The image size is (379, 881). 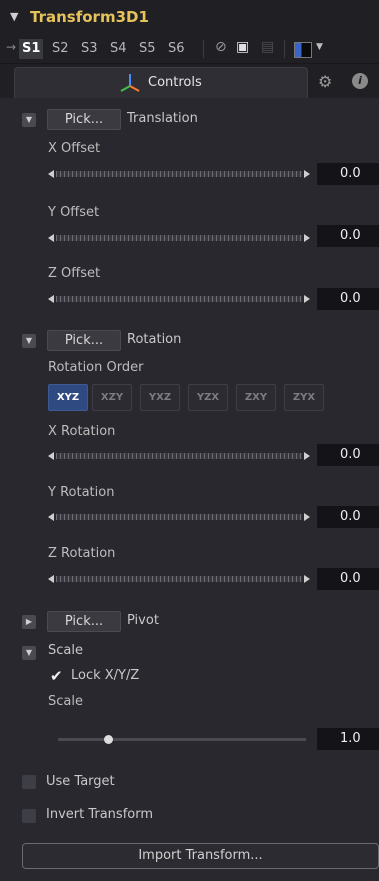 I want to click on save-icon: ▤, so click(x=267, y=47).